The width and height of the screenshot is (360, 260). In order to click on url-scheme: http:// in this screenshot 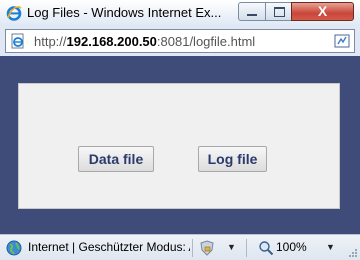, I will do `click(50, 41)`.